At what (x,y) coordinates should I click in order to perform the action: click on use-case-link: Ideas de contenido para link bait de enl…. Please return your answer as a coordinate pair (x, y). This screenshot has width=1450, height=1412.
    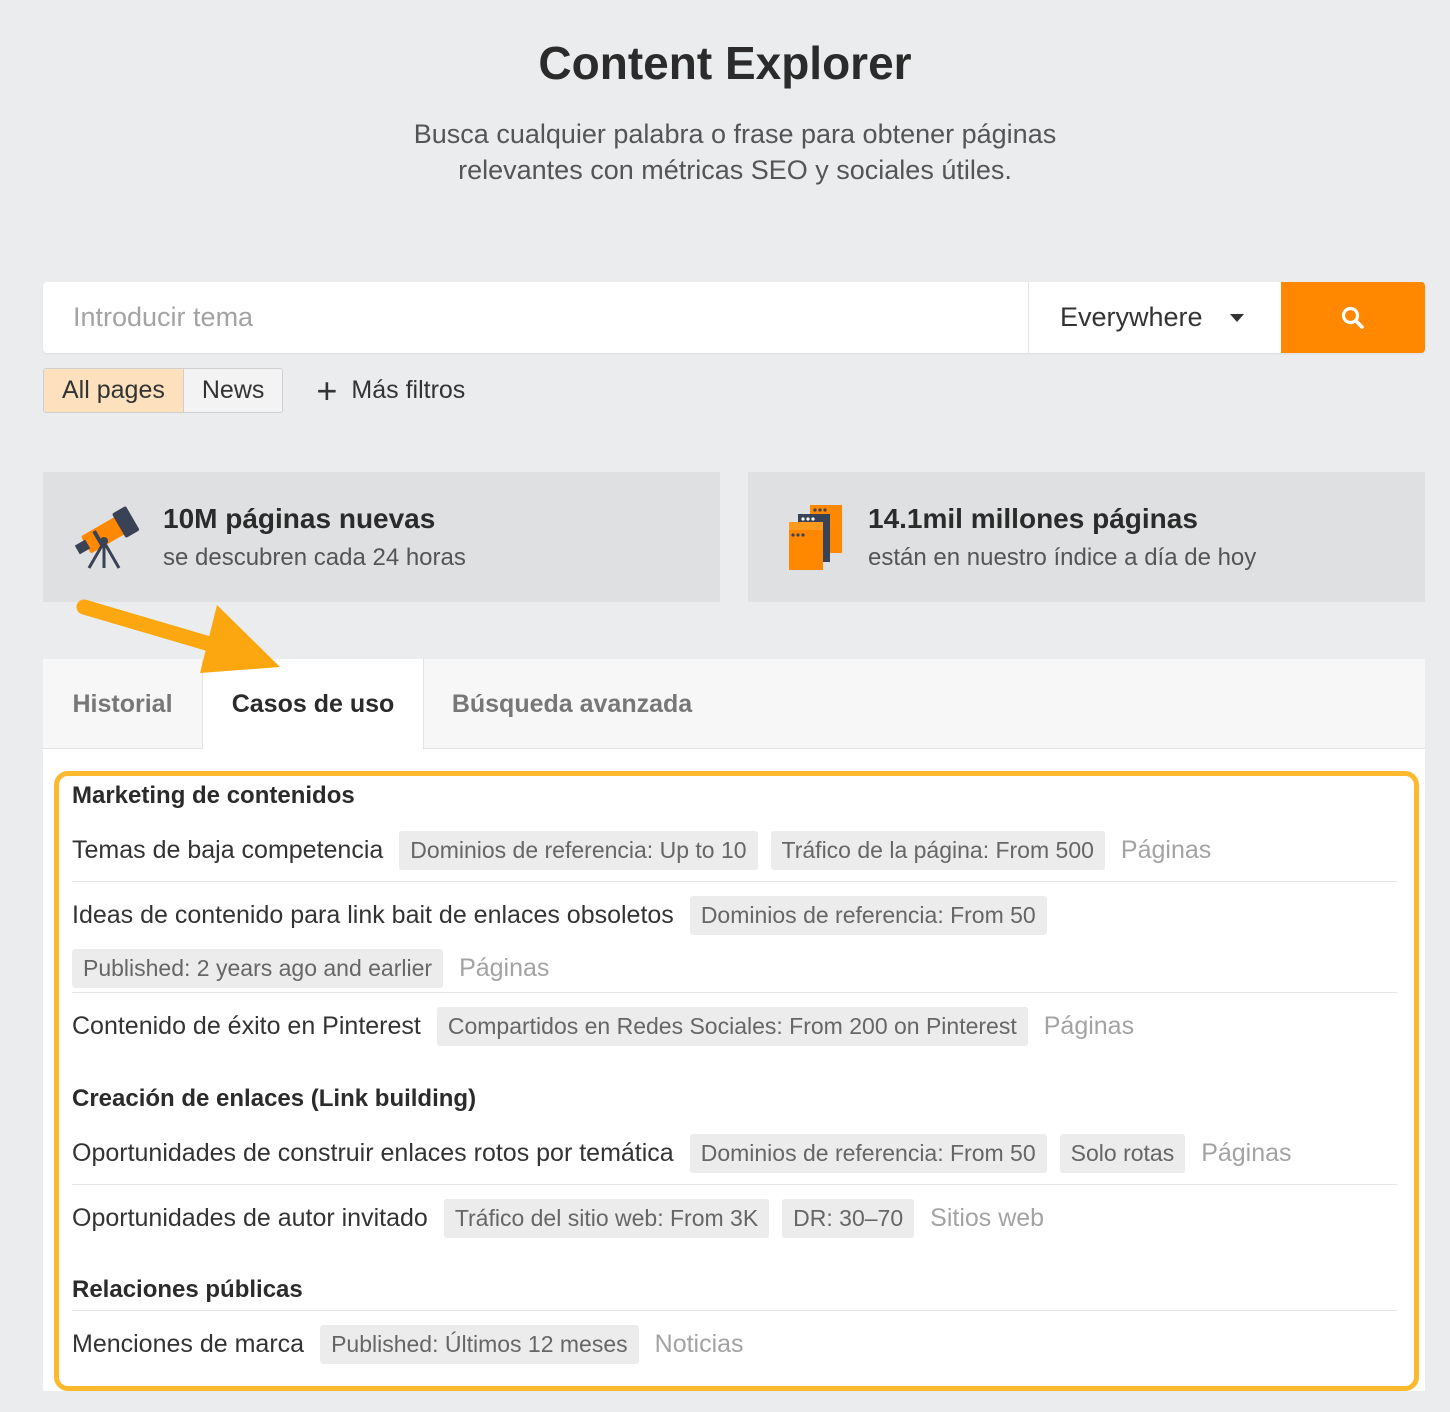
    Looking at the image, I should click on (373, 915).